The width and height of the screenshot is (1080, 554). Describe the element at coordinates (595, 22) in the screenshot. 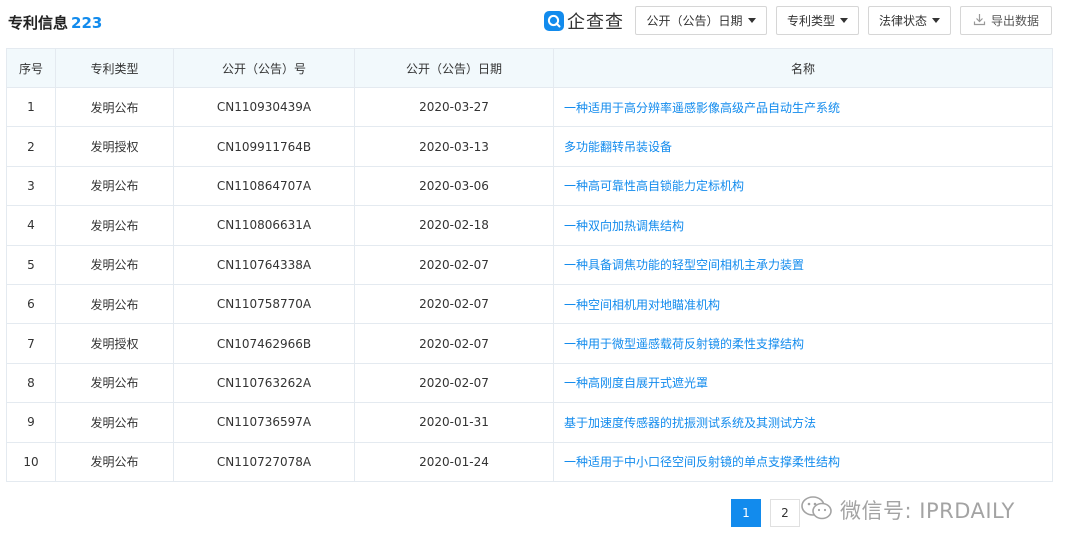

I see `logo-text: 企查查` at that location.